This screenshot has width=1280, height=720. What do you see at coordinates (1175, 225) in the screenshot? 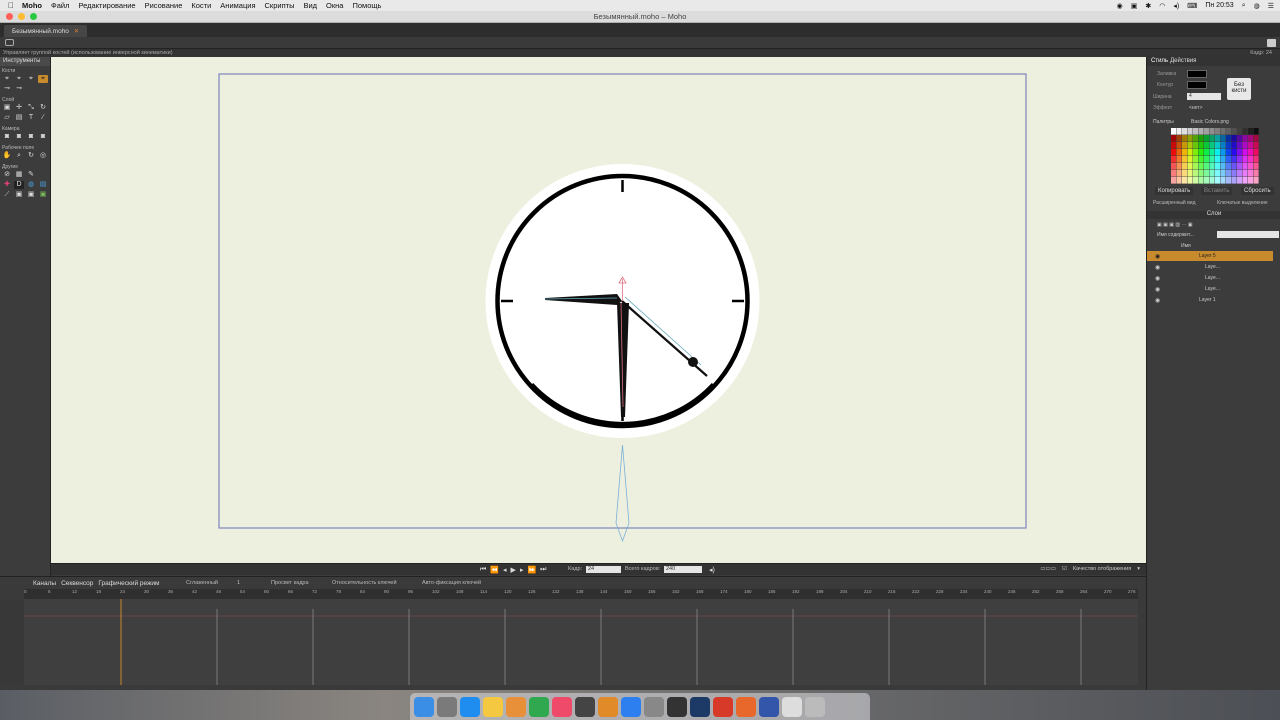
I see `layer-toolbar-icons: ▣ ▣ ▣ ▥ ⋯ ▣` at bounding box center [1175, 225].